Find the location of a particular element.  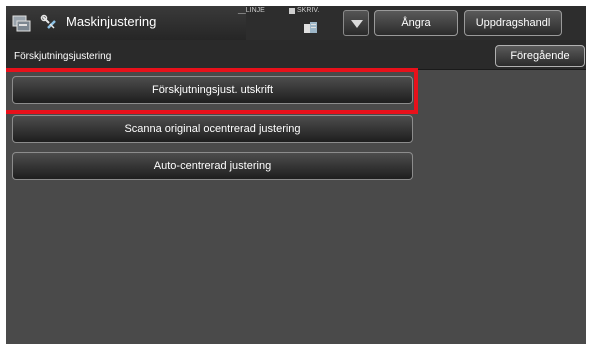

print-indicator-icon is located at coordinates (292, 11).